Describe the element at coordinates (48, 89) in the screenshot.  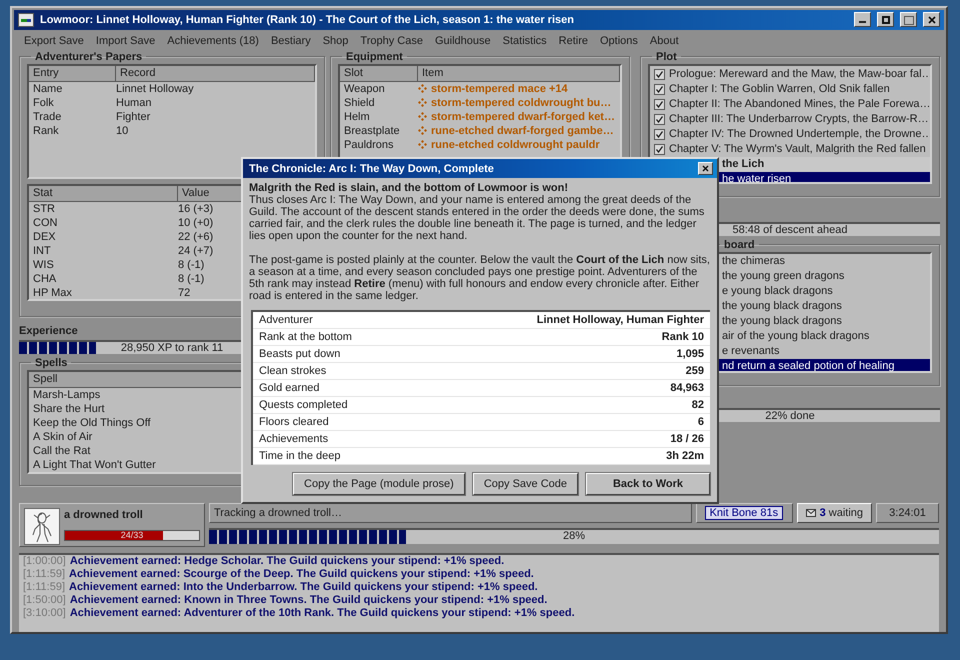
I see `table-cell-text: Name` at that location.